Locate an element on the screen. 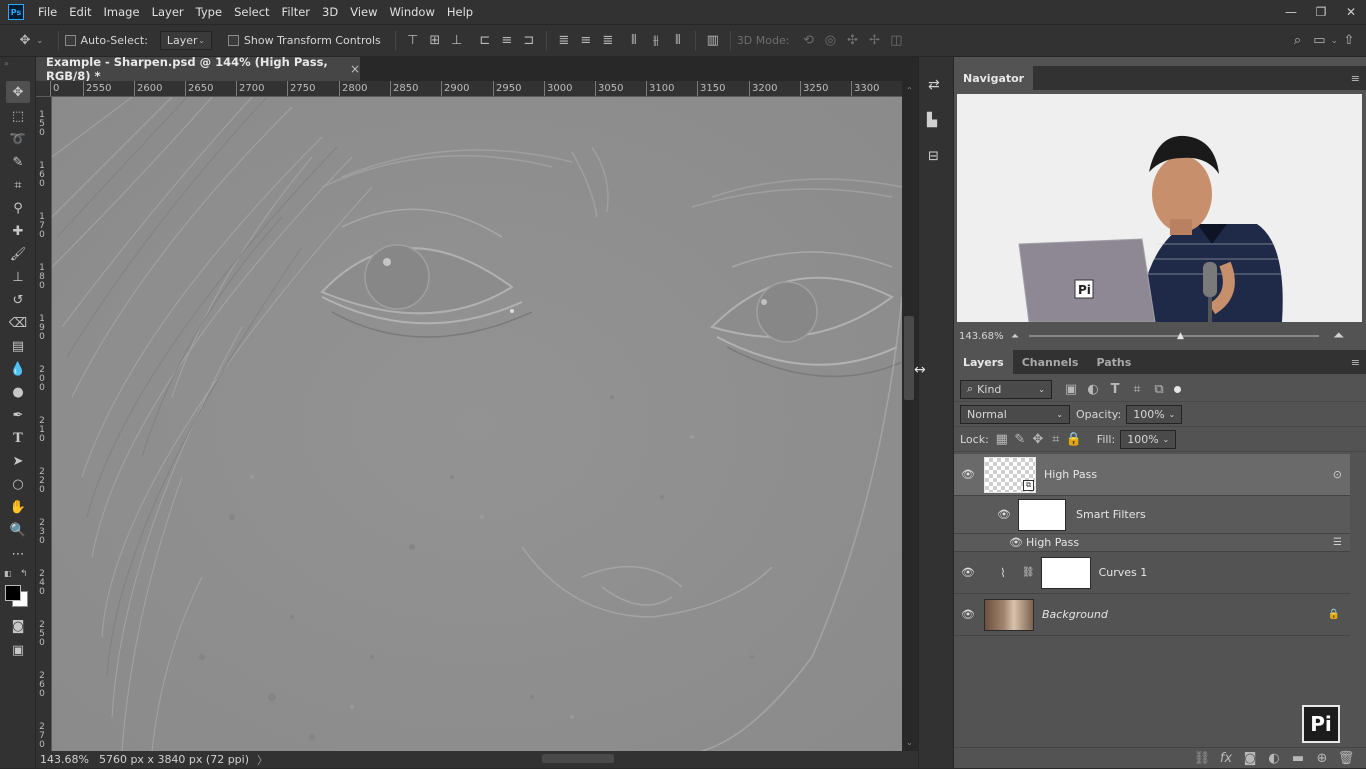 The image size is (1366, 769). filter-toggle-icon is located at coordinates (1177, 389).